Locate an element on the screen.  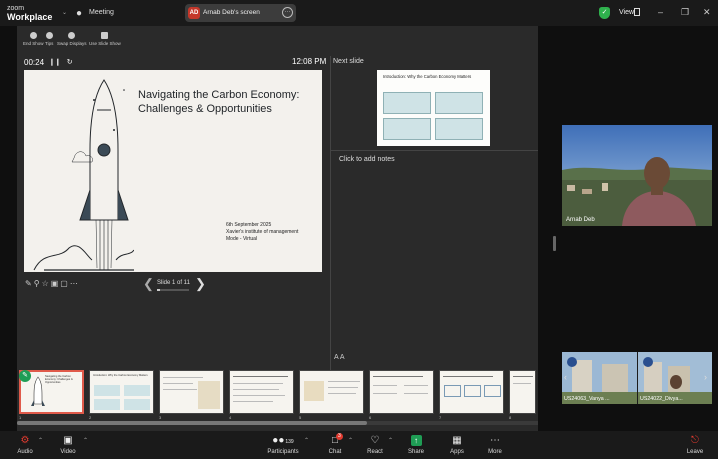
participant-name: Arnab Deb is located at coordinates (580, 220).